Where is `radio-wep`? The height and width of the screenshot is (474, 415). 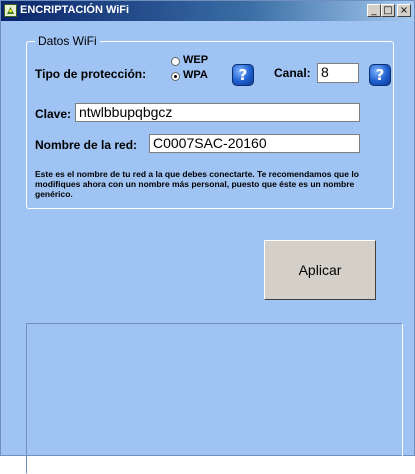 radio-wep is located at coordinates (175, 61).